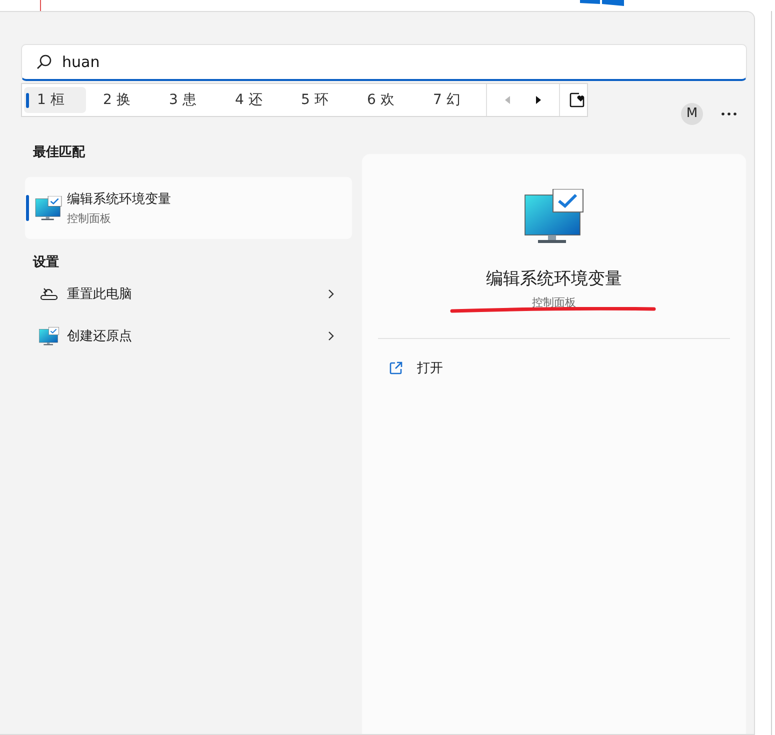 Image resolution: width=775 pixels, height=735 pixels. What do you see at coordinates (577, 100) in the screenshot?
I see `heart-icon` at bounding box center [577, 100].